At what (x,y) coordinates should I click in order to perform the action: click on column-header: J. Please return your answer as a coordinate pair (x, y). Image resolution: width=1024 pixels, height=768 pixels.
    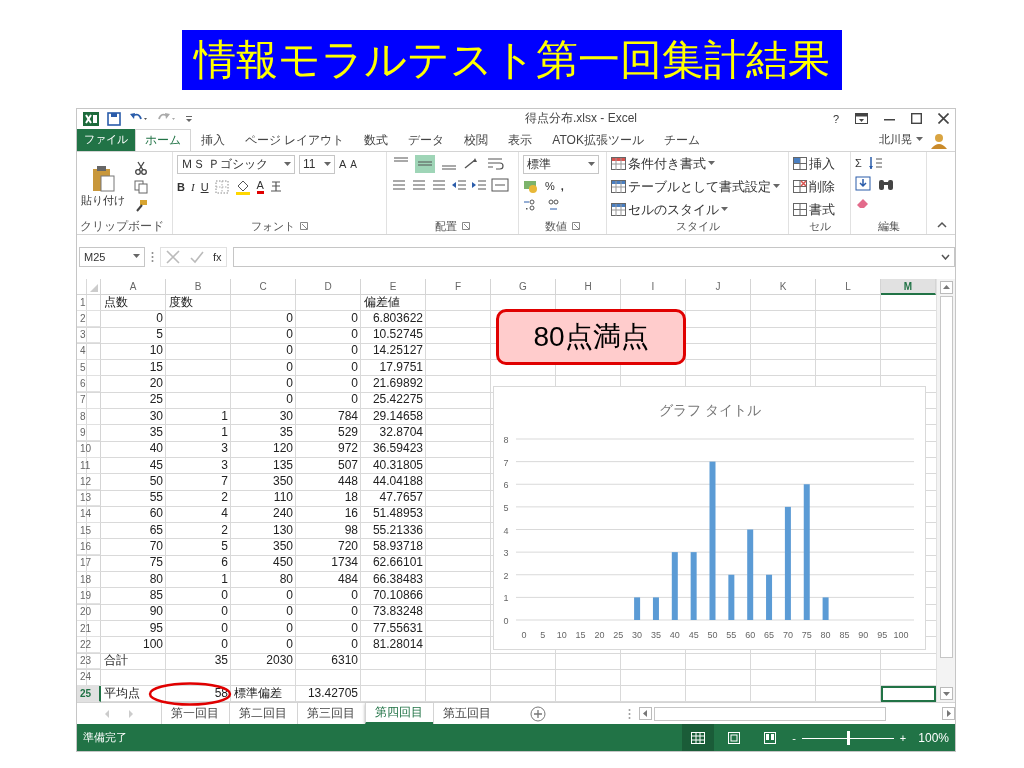
    Looking at the image, I should click on (718, 286).